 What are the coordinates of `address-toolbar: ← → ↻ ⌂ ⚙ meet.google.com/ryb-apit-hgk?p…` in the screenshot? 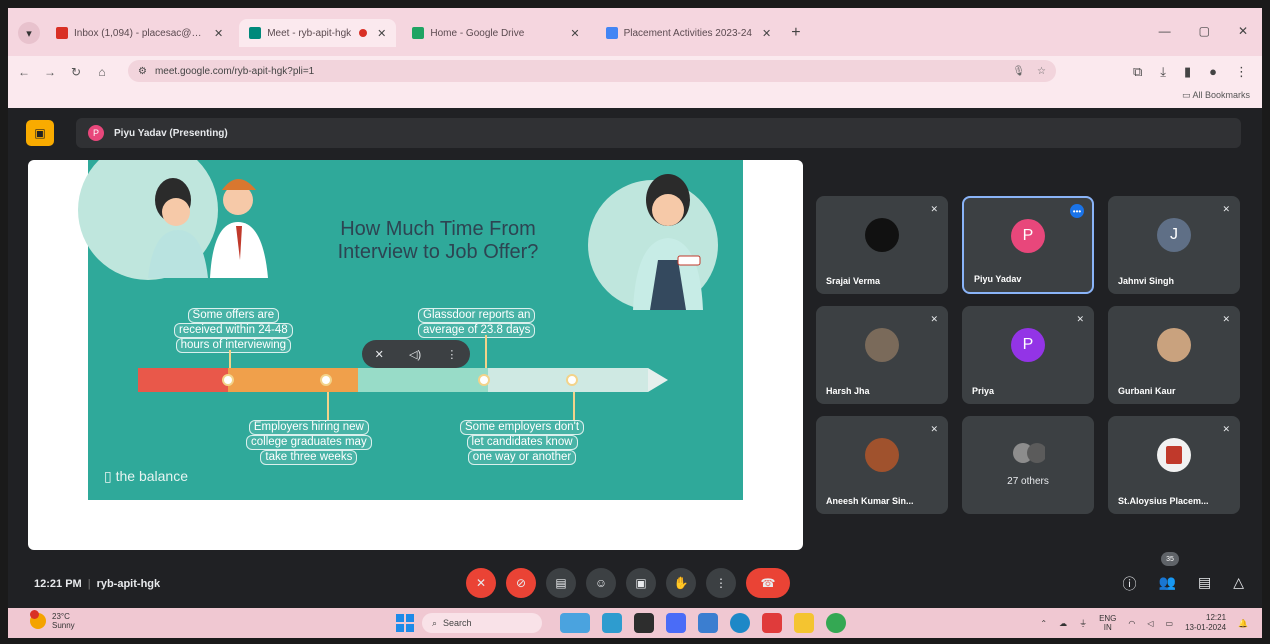 It's located at (635, 72).